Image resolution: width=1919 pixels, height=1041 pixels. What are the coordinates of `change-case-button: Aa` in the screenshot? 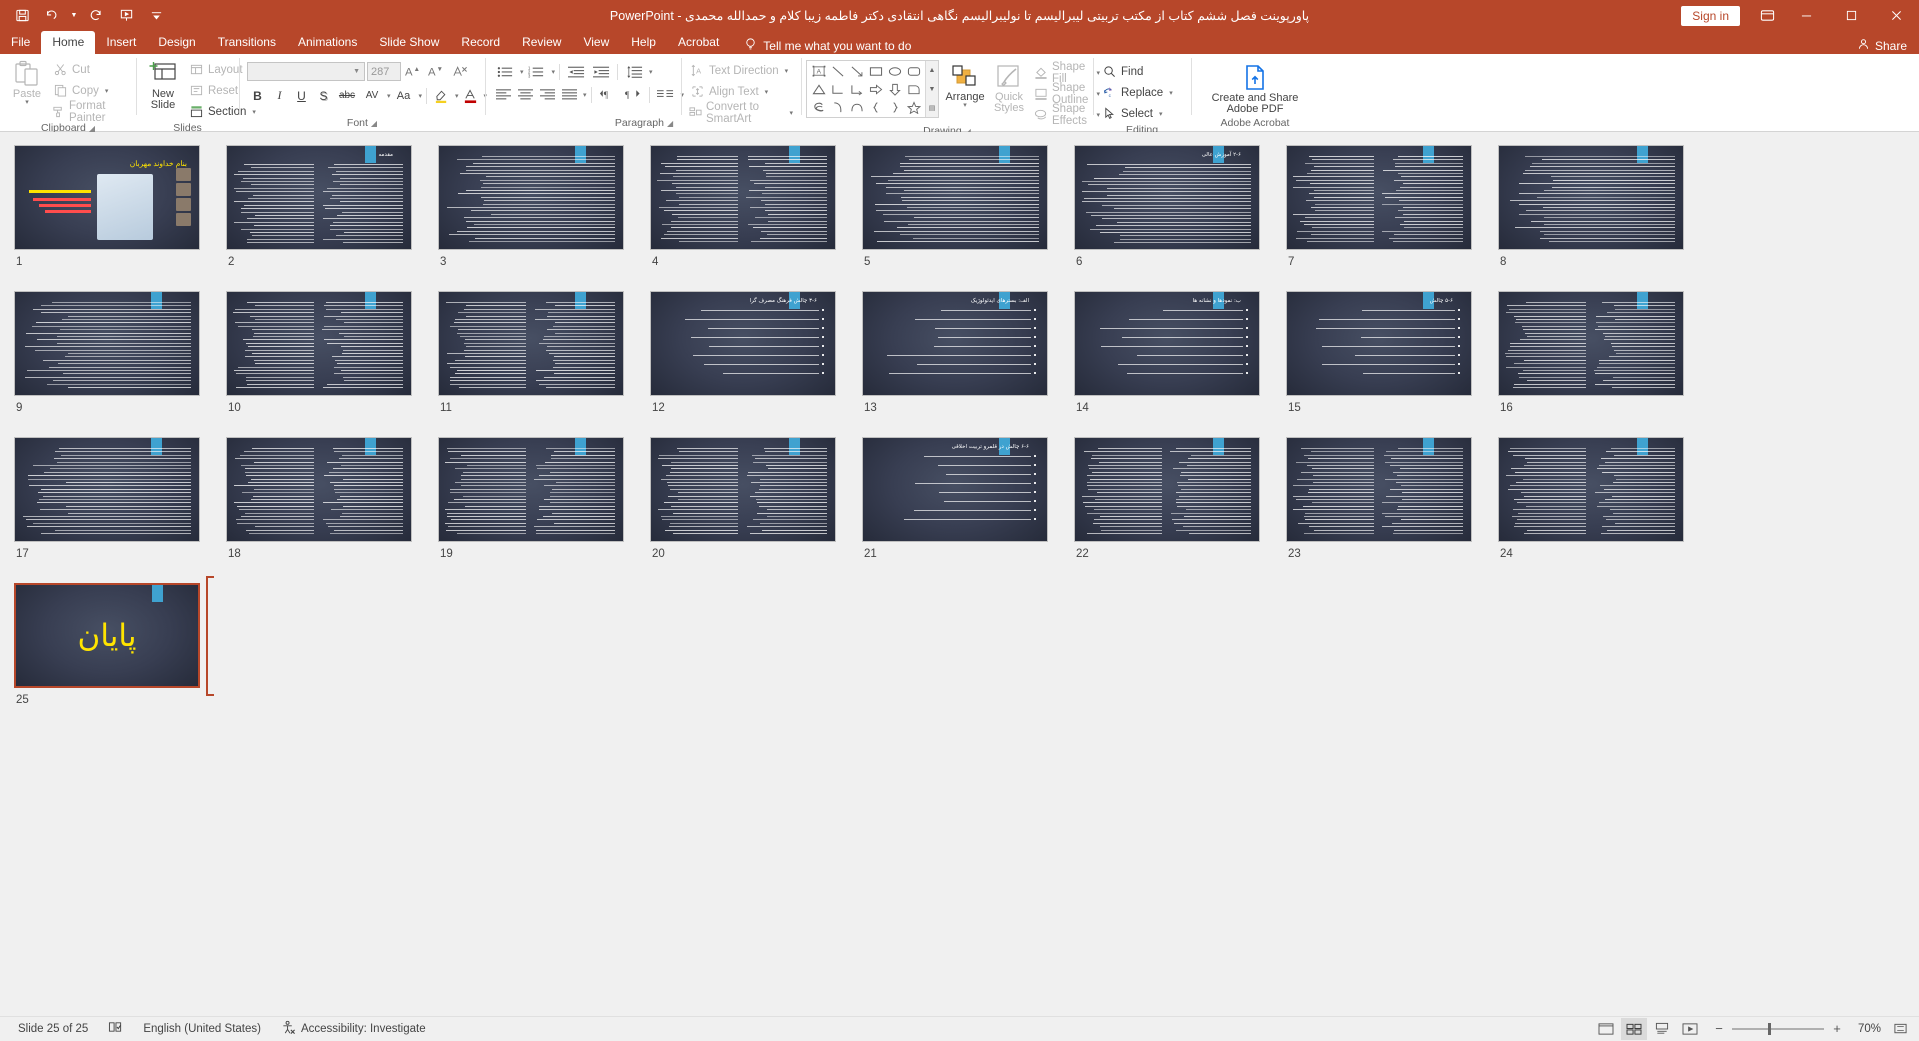 It's located at (404, 95).